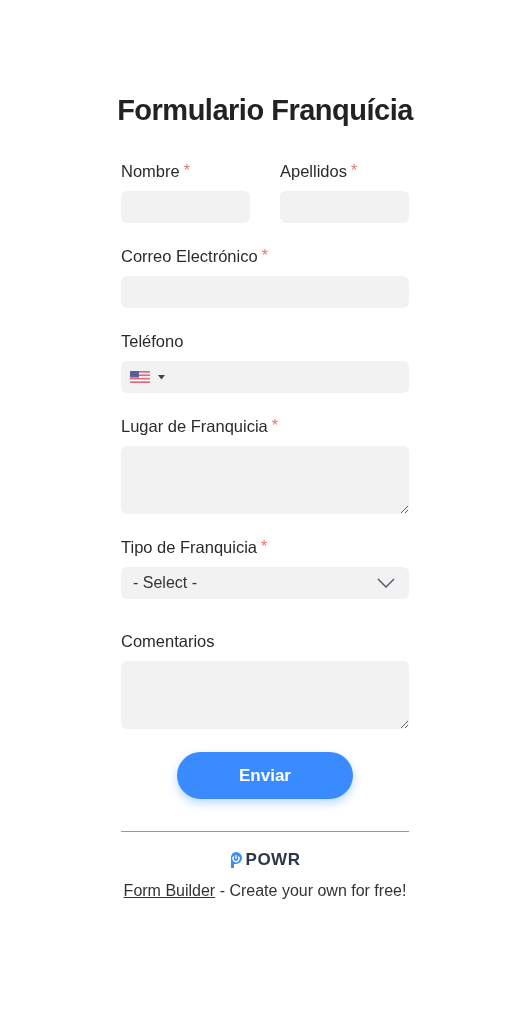 The height and width of the screenshot is (1014, 530). Describe the element at coordinates (273, 860) in the screenshot. I see `brand-name: POWR` at that location.